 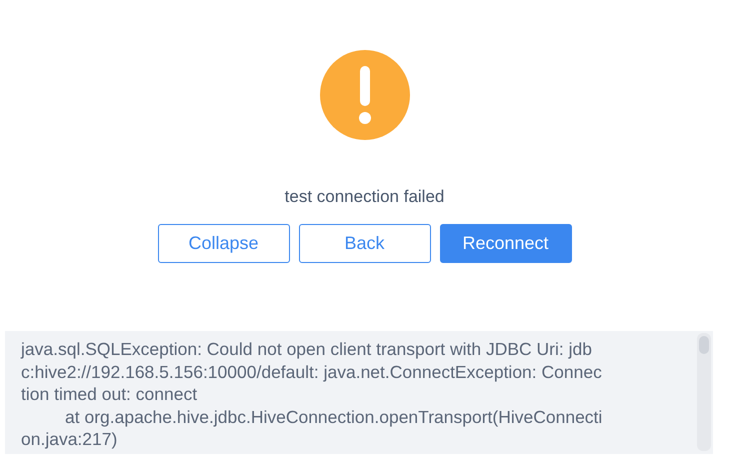 What do you see at coordinates (224, 243) in the screenshot?
I see `collapse-button: Collapse` at bounding box center [224, 243].